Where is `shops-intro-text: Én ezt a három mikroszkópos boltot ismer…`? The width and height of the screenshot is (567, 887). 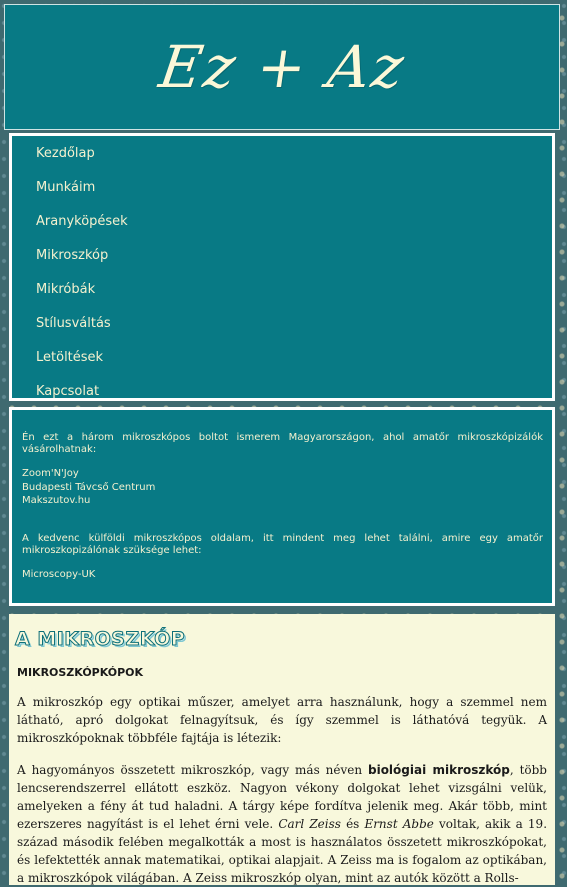
shops-intro-text: Én ezt a három mikroszkópos boltot ismer… is located at coordinates (282, 443).